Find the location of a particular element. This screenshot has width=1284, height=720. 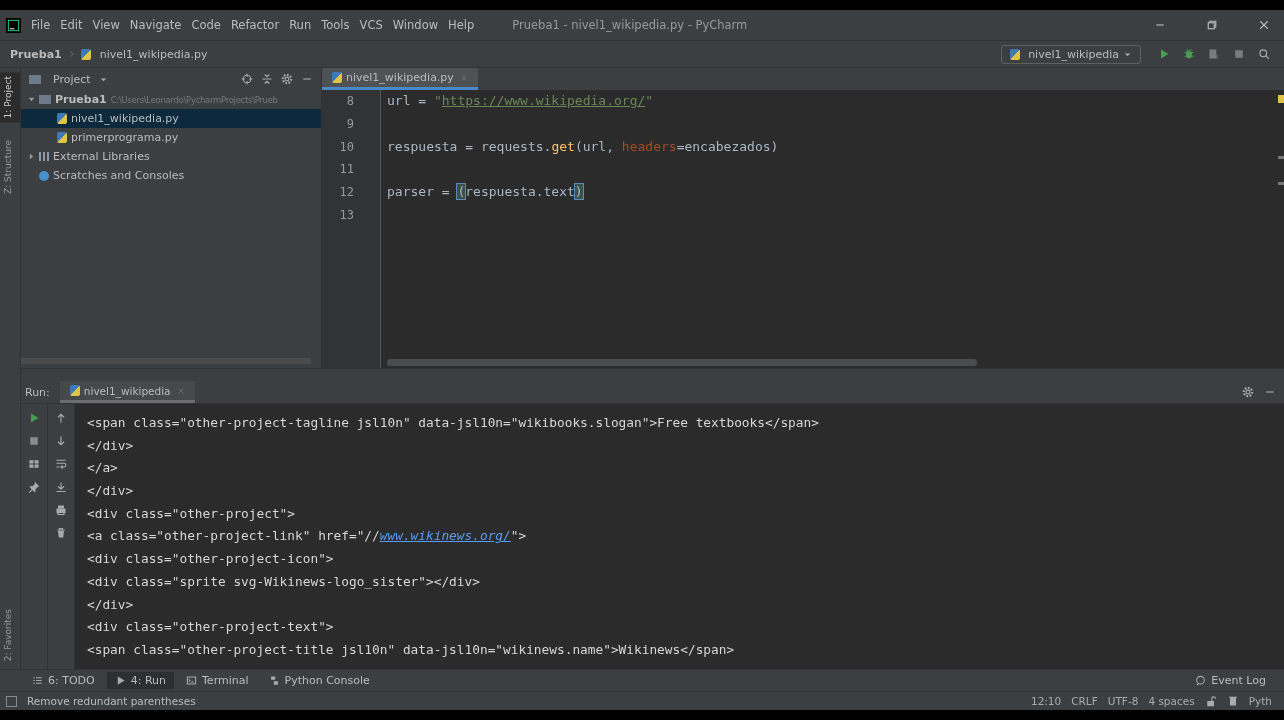

menu-item: VCS is located at coordinates (371, 25).